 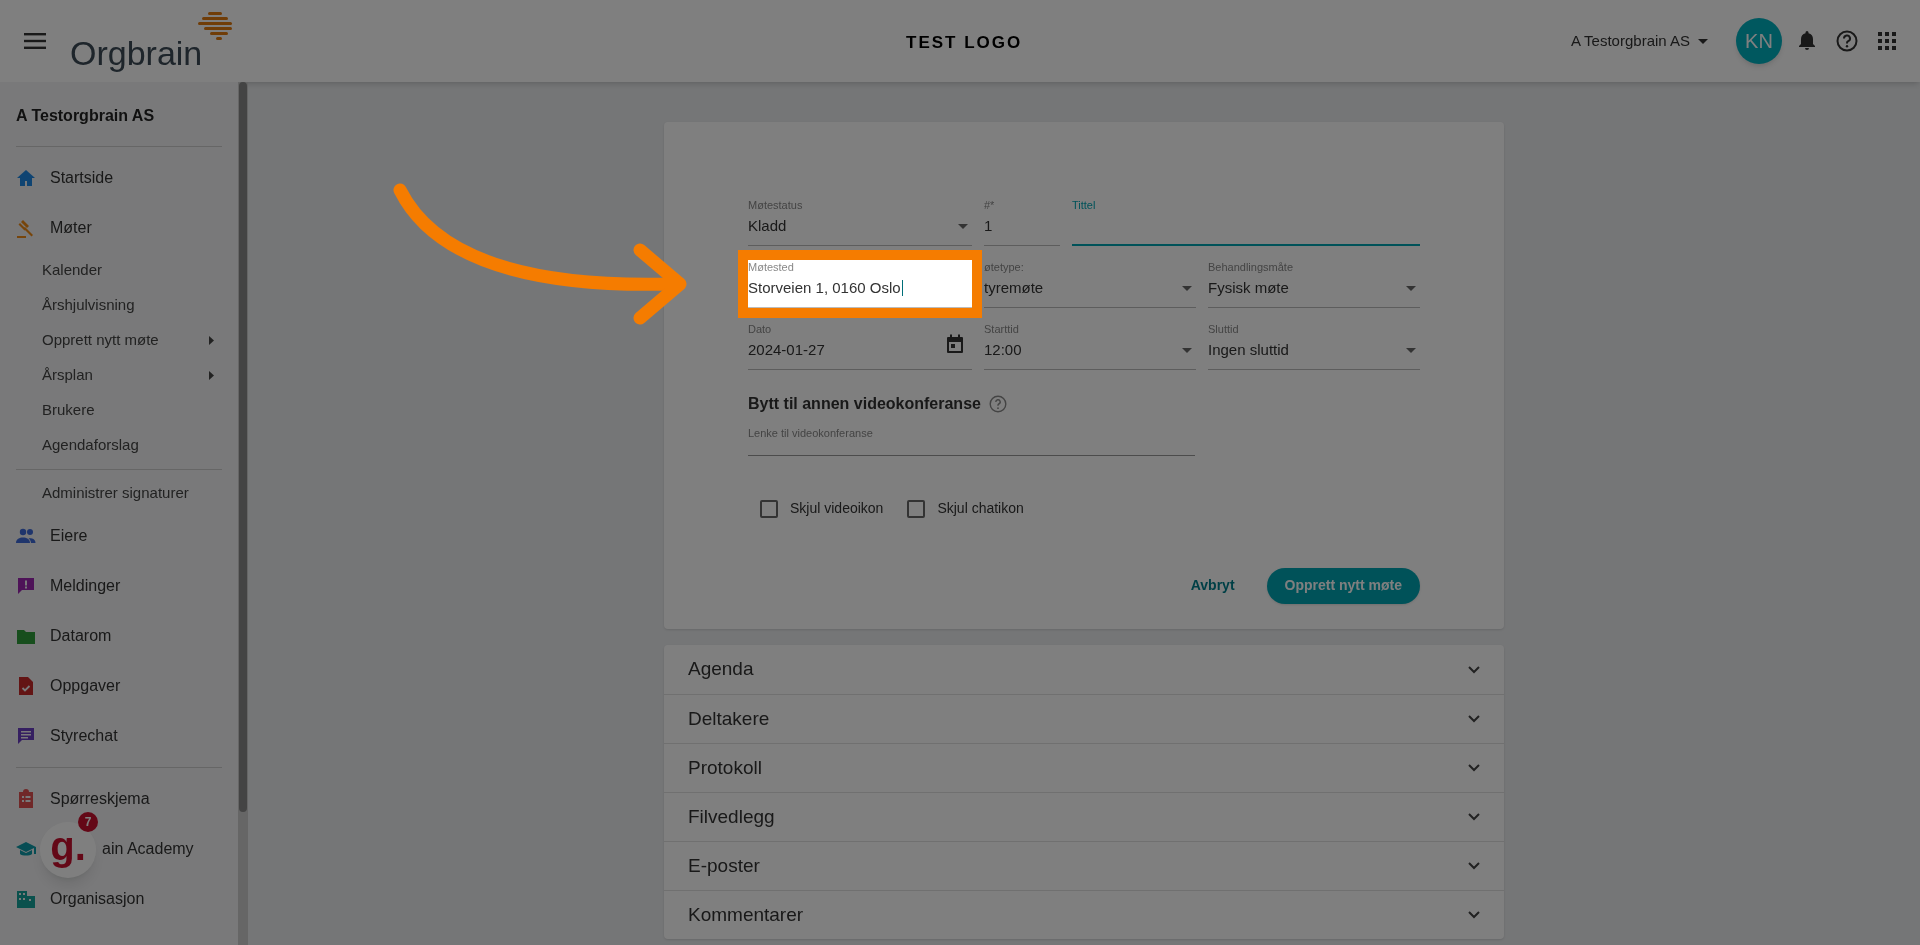 I want to click on clipboard-icon, so click(x=26, y=799).